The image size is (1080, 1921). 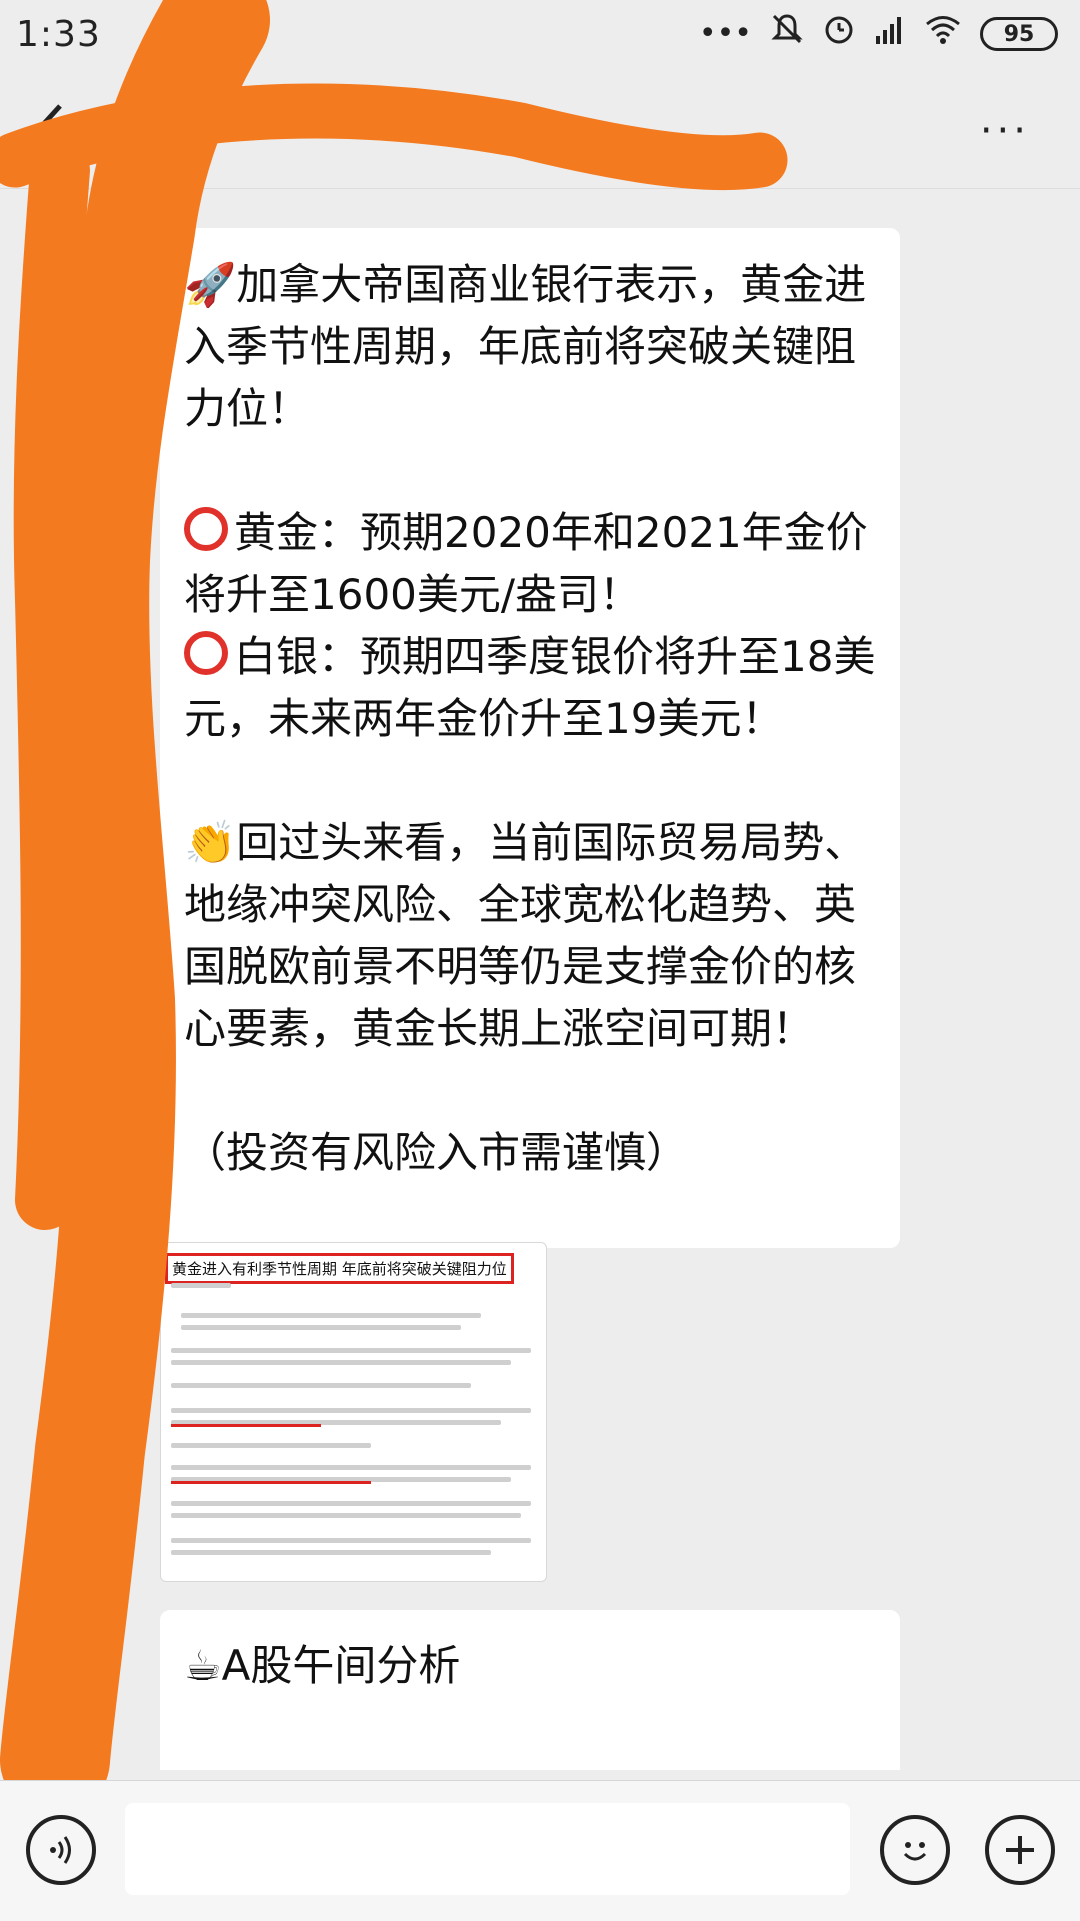 What do you see at coordinates (540, 34) in the screenshot?
I see `status-bar: 1:33 ••• 95` at bounding box center [540, 34].